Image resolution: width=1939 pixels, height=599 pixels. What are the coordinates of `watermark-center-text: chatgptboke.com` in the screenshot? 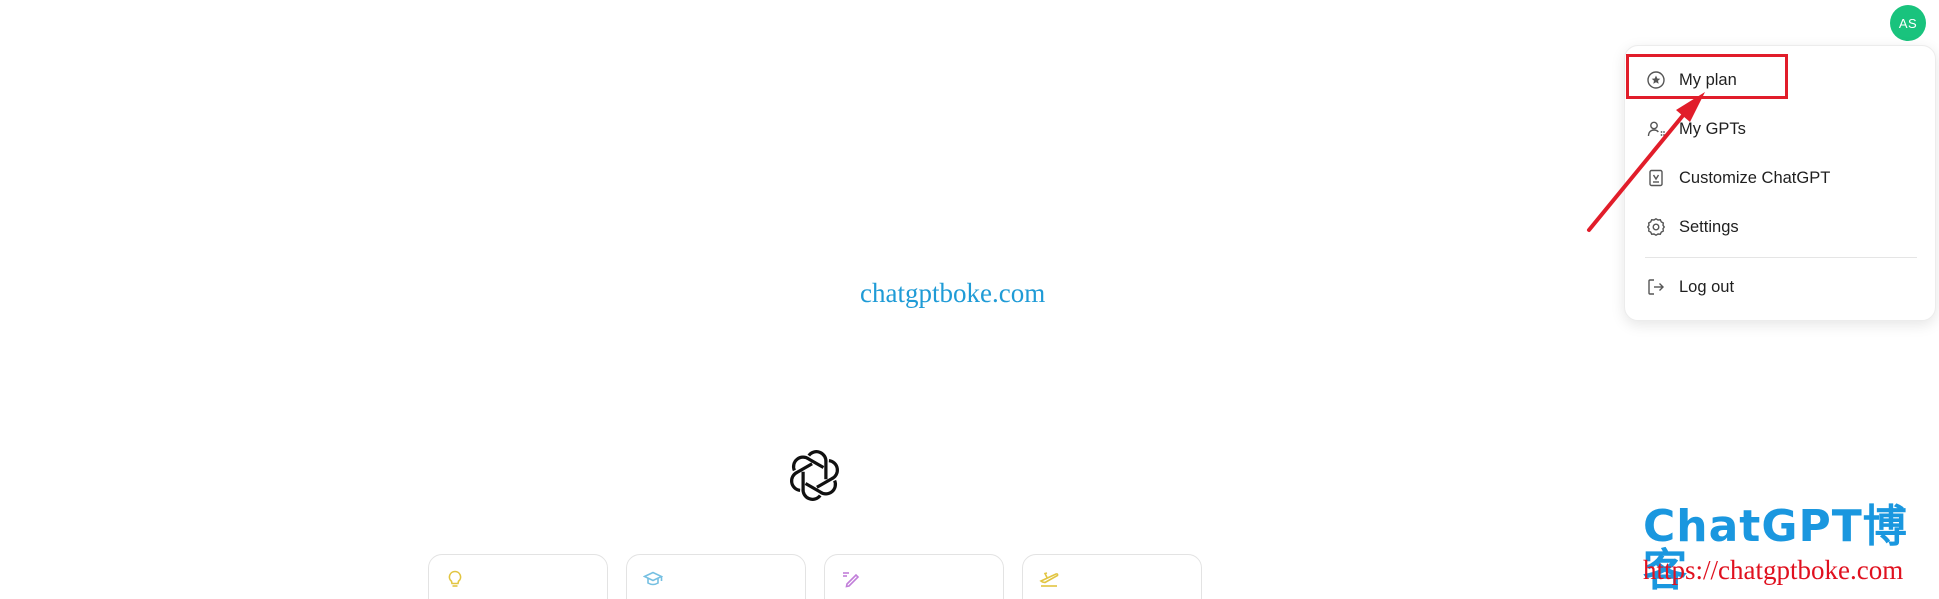 It's located at (953, 293).